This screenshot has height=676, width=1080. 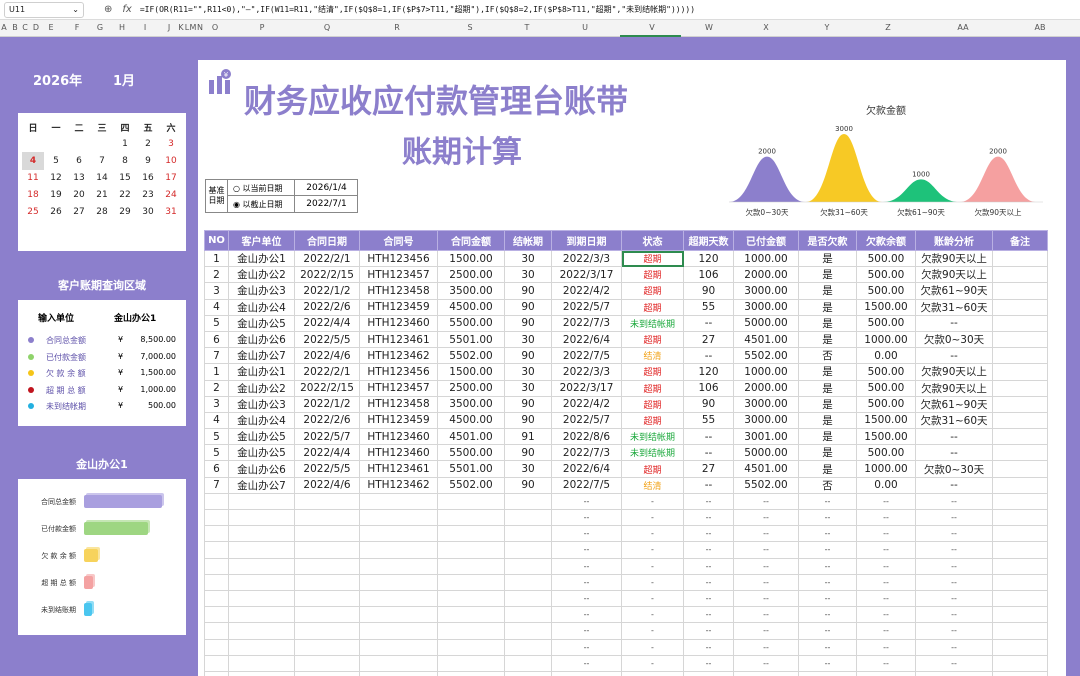 I want to click on column-letter: C, so click(x=25, y=27).